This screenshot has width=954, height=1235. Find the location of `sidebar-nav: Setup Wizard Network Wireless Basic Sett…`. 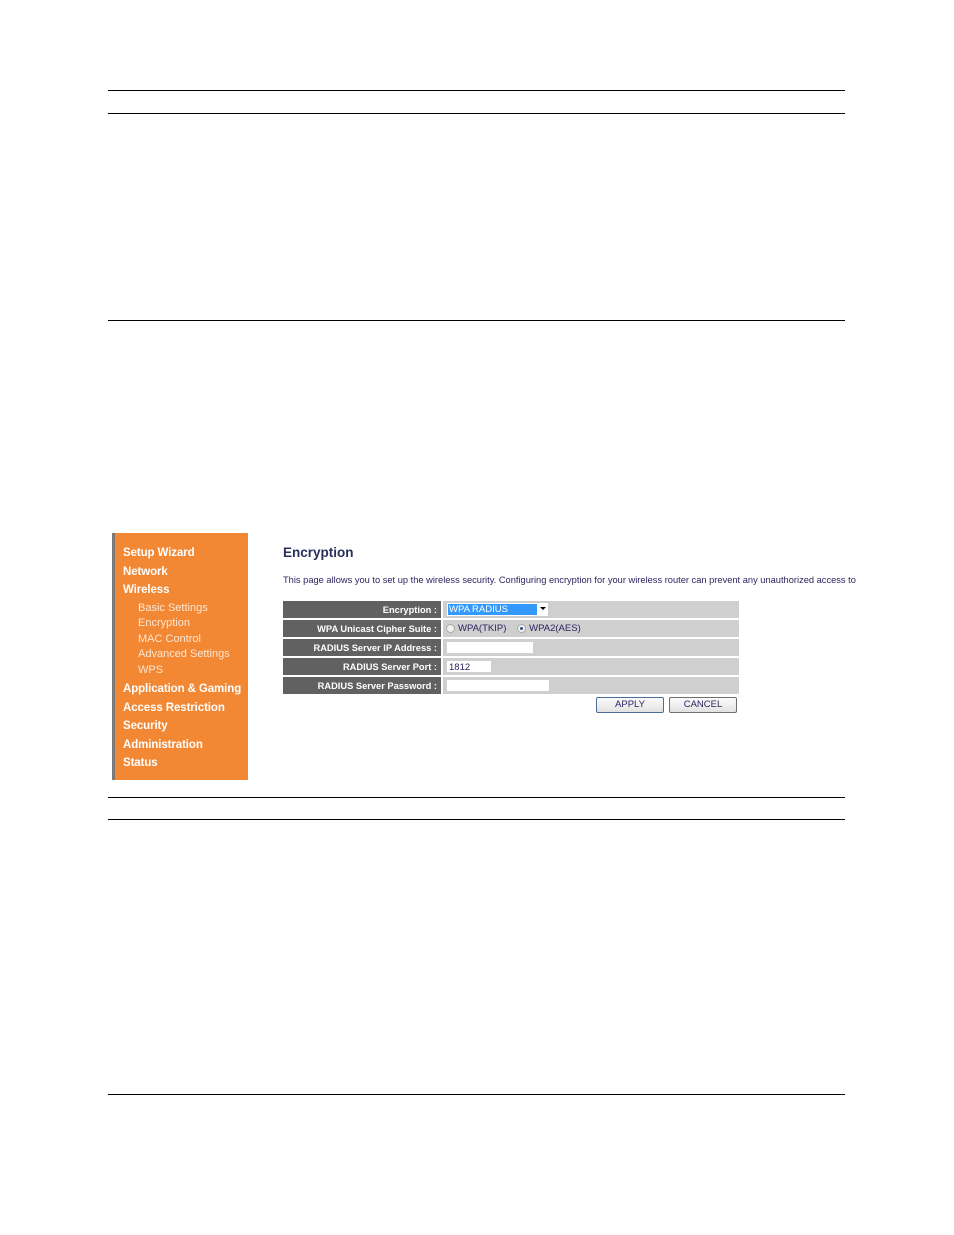

sidebar-nav: Setup Wizard Network Wireless Basic Sett… is located at coordinates (180, 656).